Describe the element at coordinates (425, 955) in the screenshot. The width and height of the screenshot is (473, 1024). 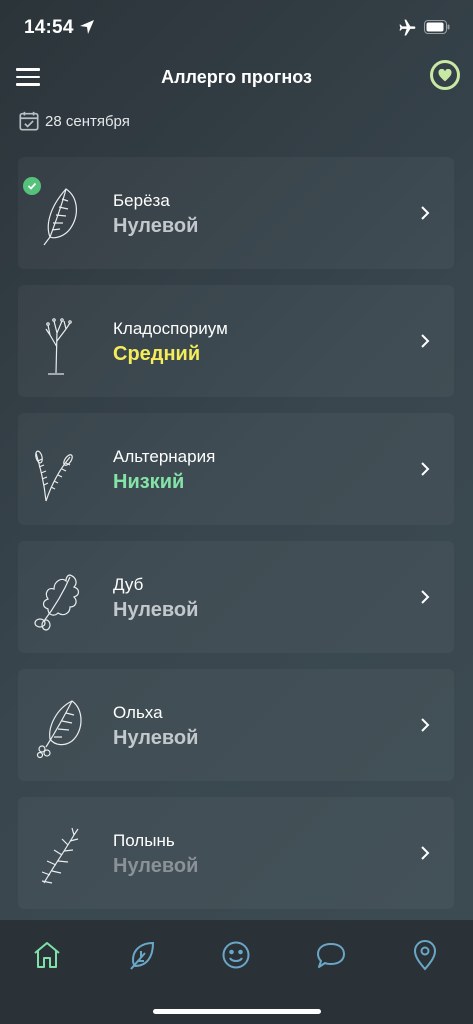
I see `tab-map` at that location.